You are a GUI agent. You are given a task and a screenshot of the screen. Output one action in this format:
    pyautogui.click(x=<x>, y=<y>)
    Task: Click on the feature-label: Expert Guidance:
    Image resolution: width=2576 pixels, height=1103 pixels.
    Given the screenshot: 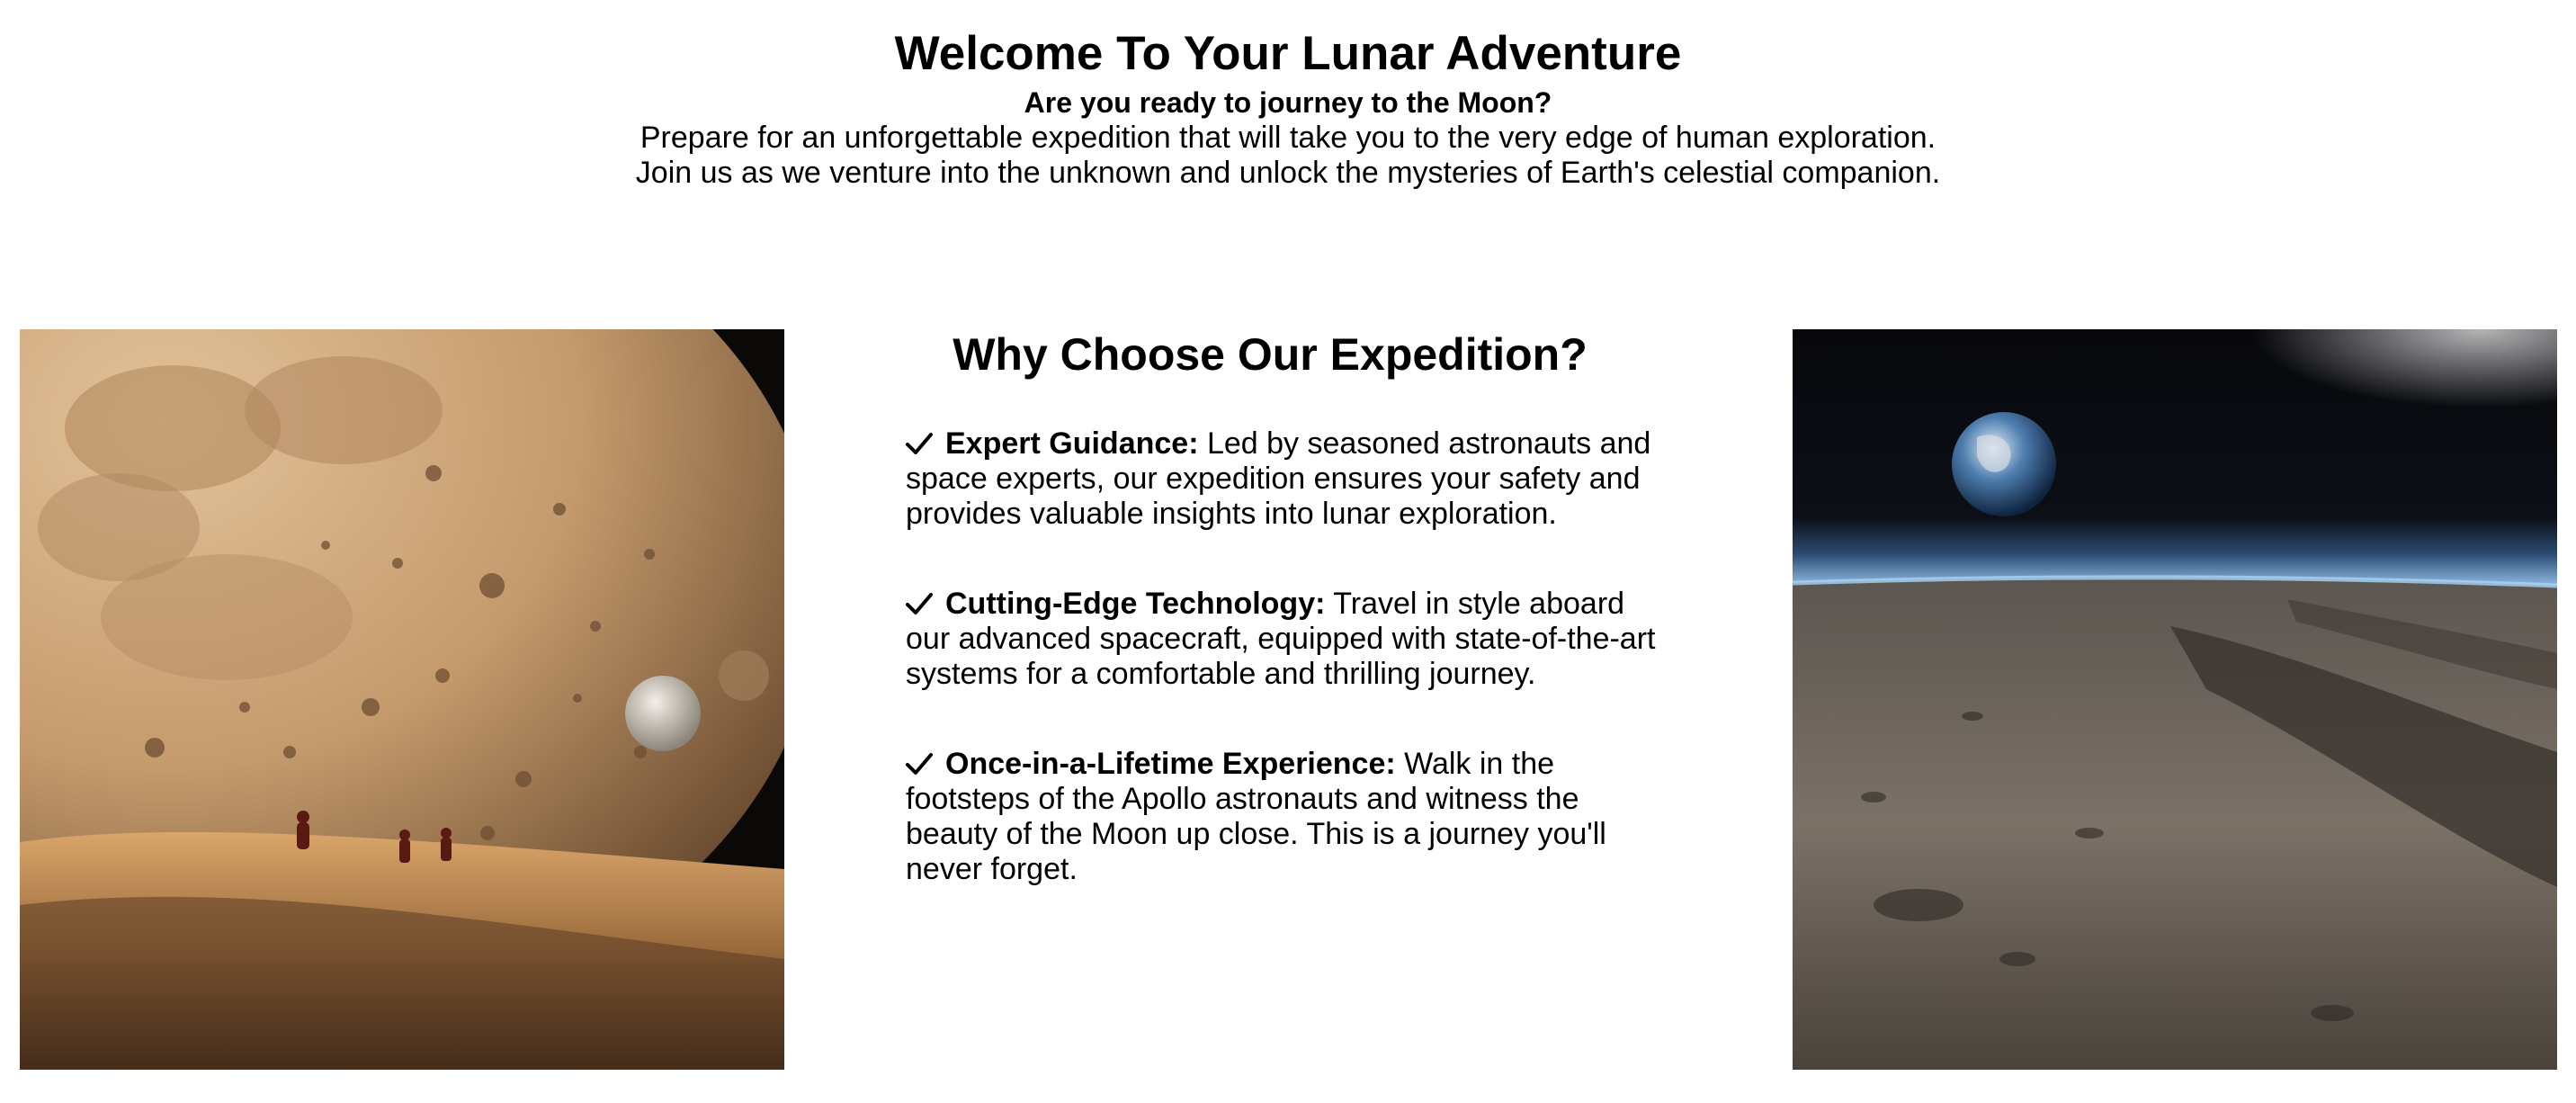 What is the action you would take?
    pyautogui.click(x=1072, y=444)
    